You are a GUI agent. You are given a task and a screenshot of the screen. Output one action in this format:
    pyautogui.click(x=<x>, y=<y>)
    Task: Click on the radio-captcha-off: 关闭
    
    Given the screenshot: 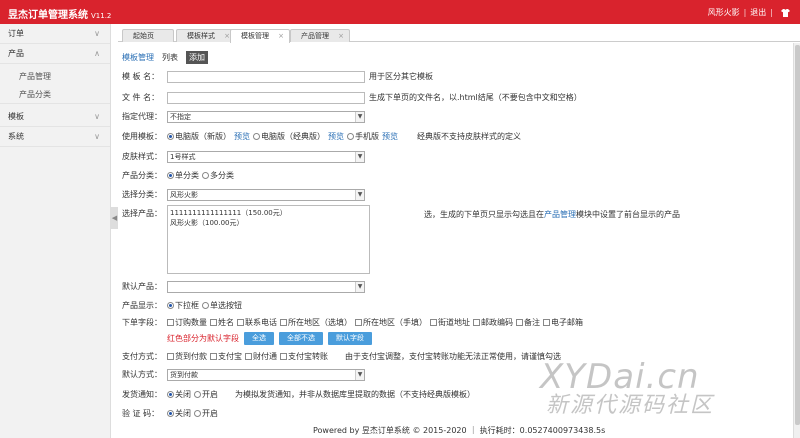 What is the action you would take?
    pyautogui.click(x=179, y=413)
    